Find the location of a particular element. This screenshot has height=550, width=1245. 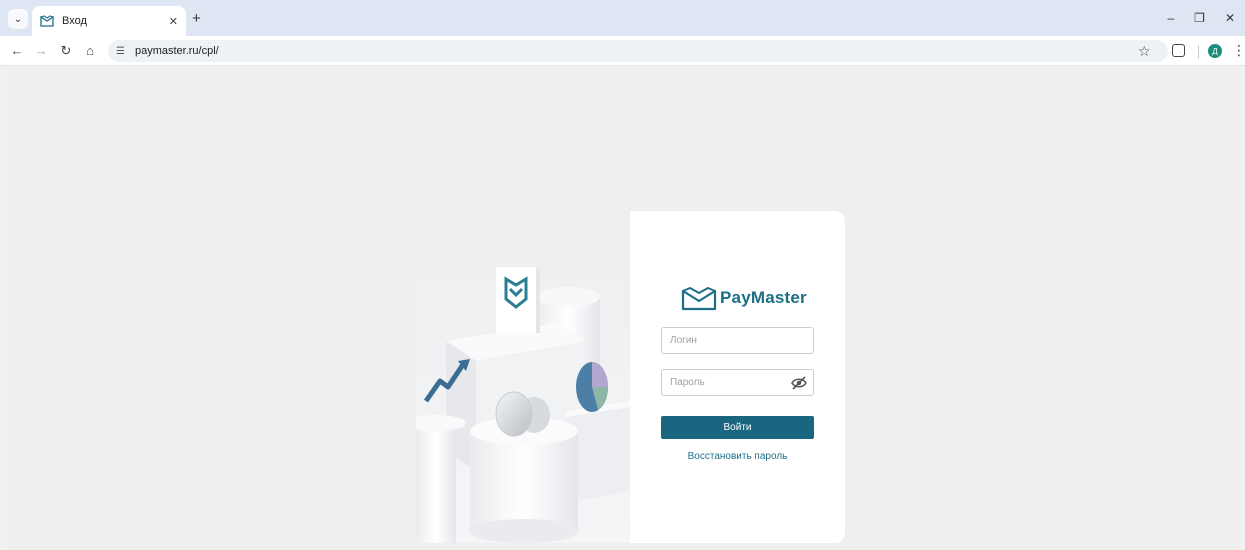

arrow-right-icon: → is located at coordinates (41, 50).